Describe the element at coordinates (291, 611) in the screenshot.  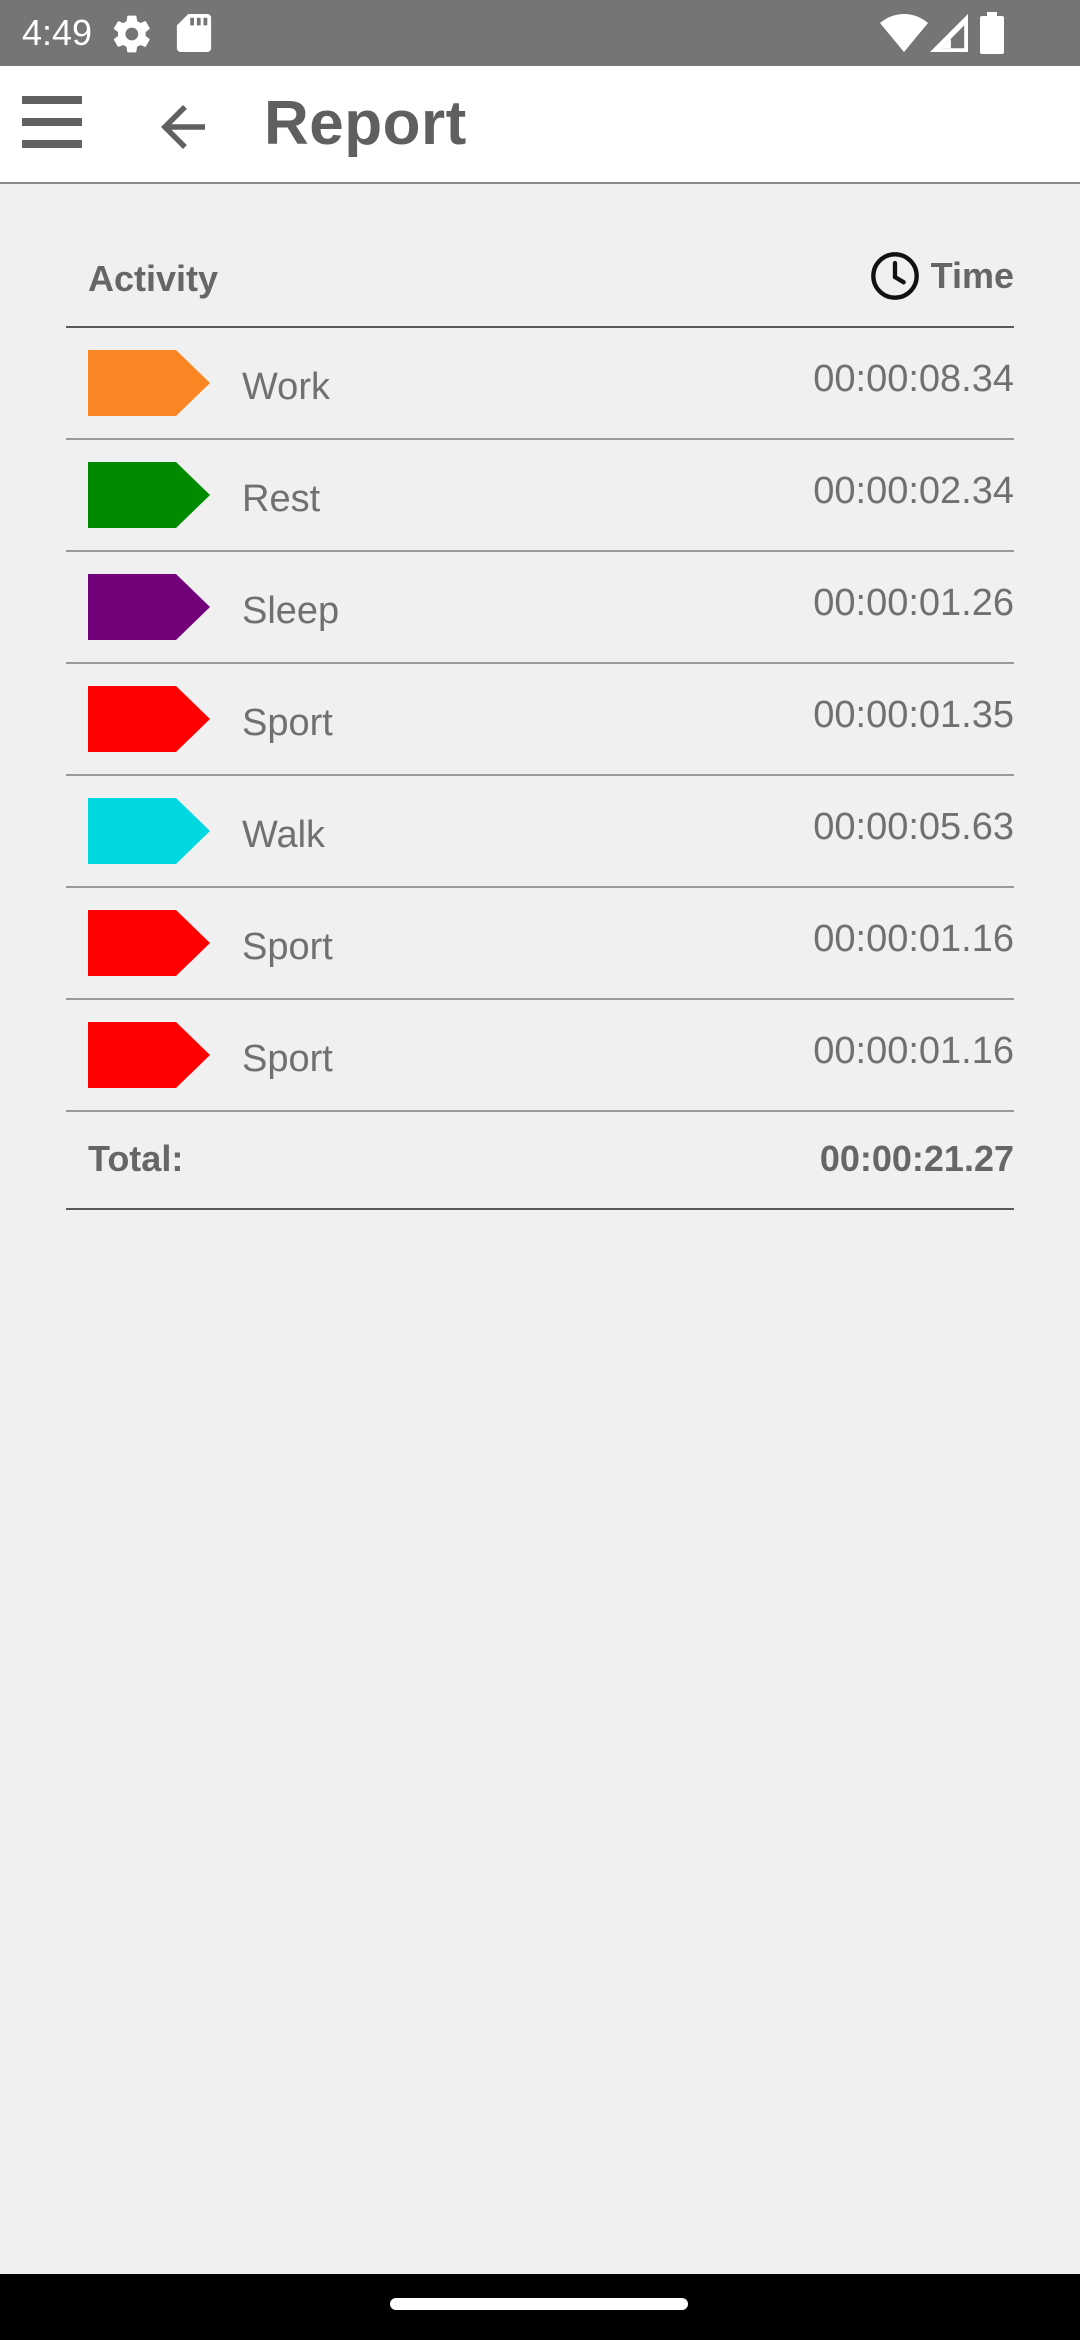
I see `activity-name: Sleep` at that location.